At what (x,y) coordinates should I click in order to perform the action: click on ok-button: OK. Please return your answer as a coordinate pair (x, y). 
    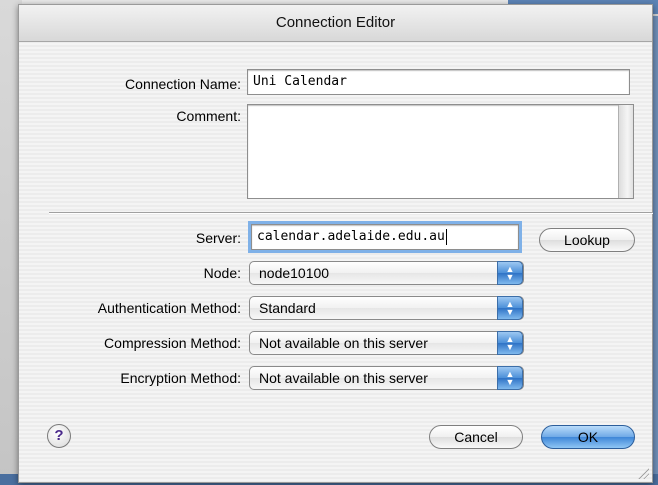
    Looking at the image, I should click on (588, 437).